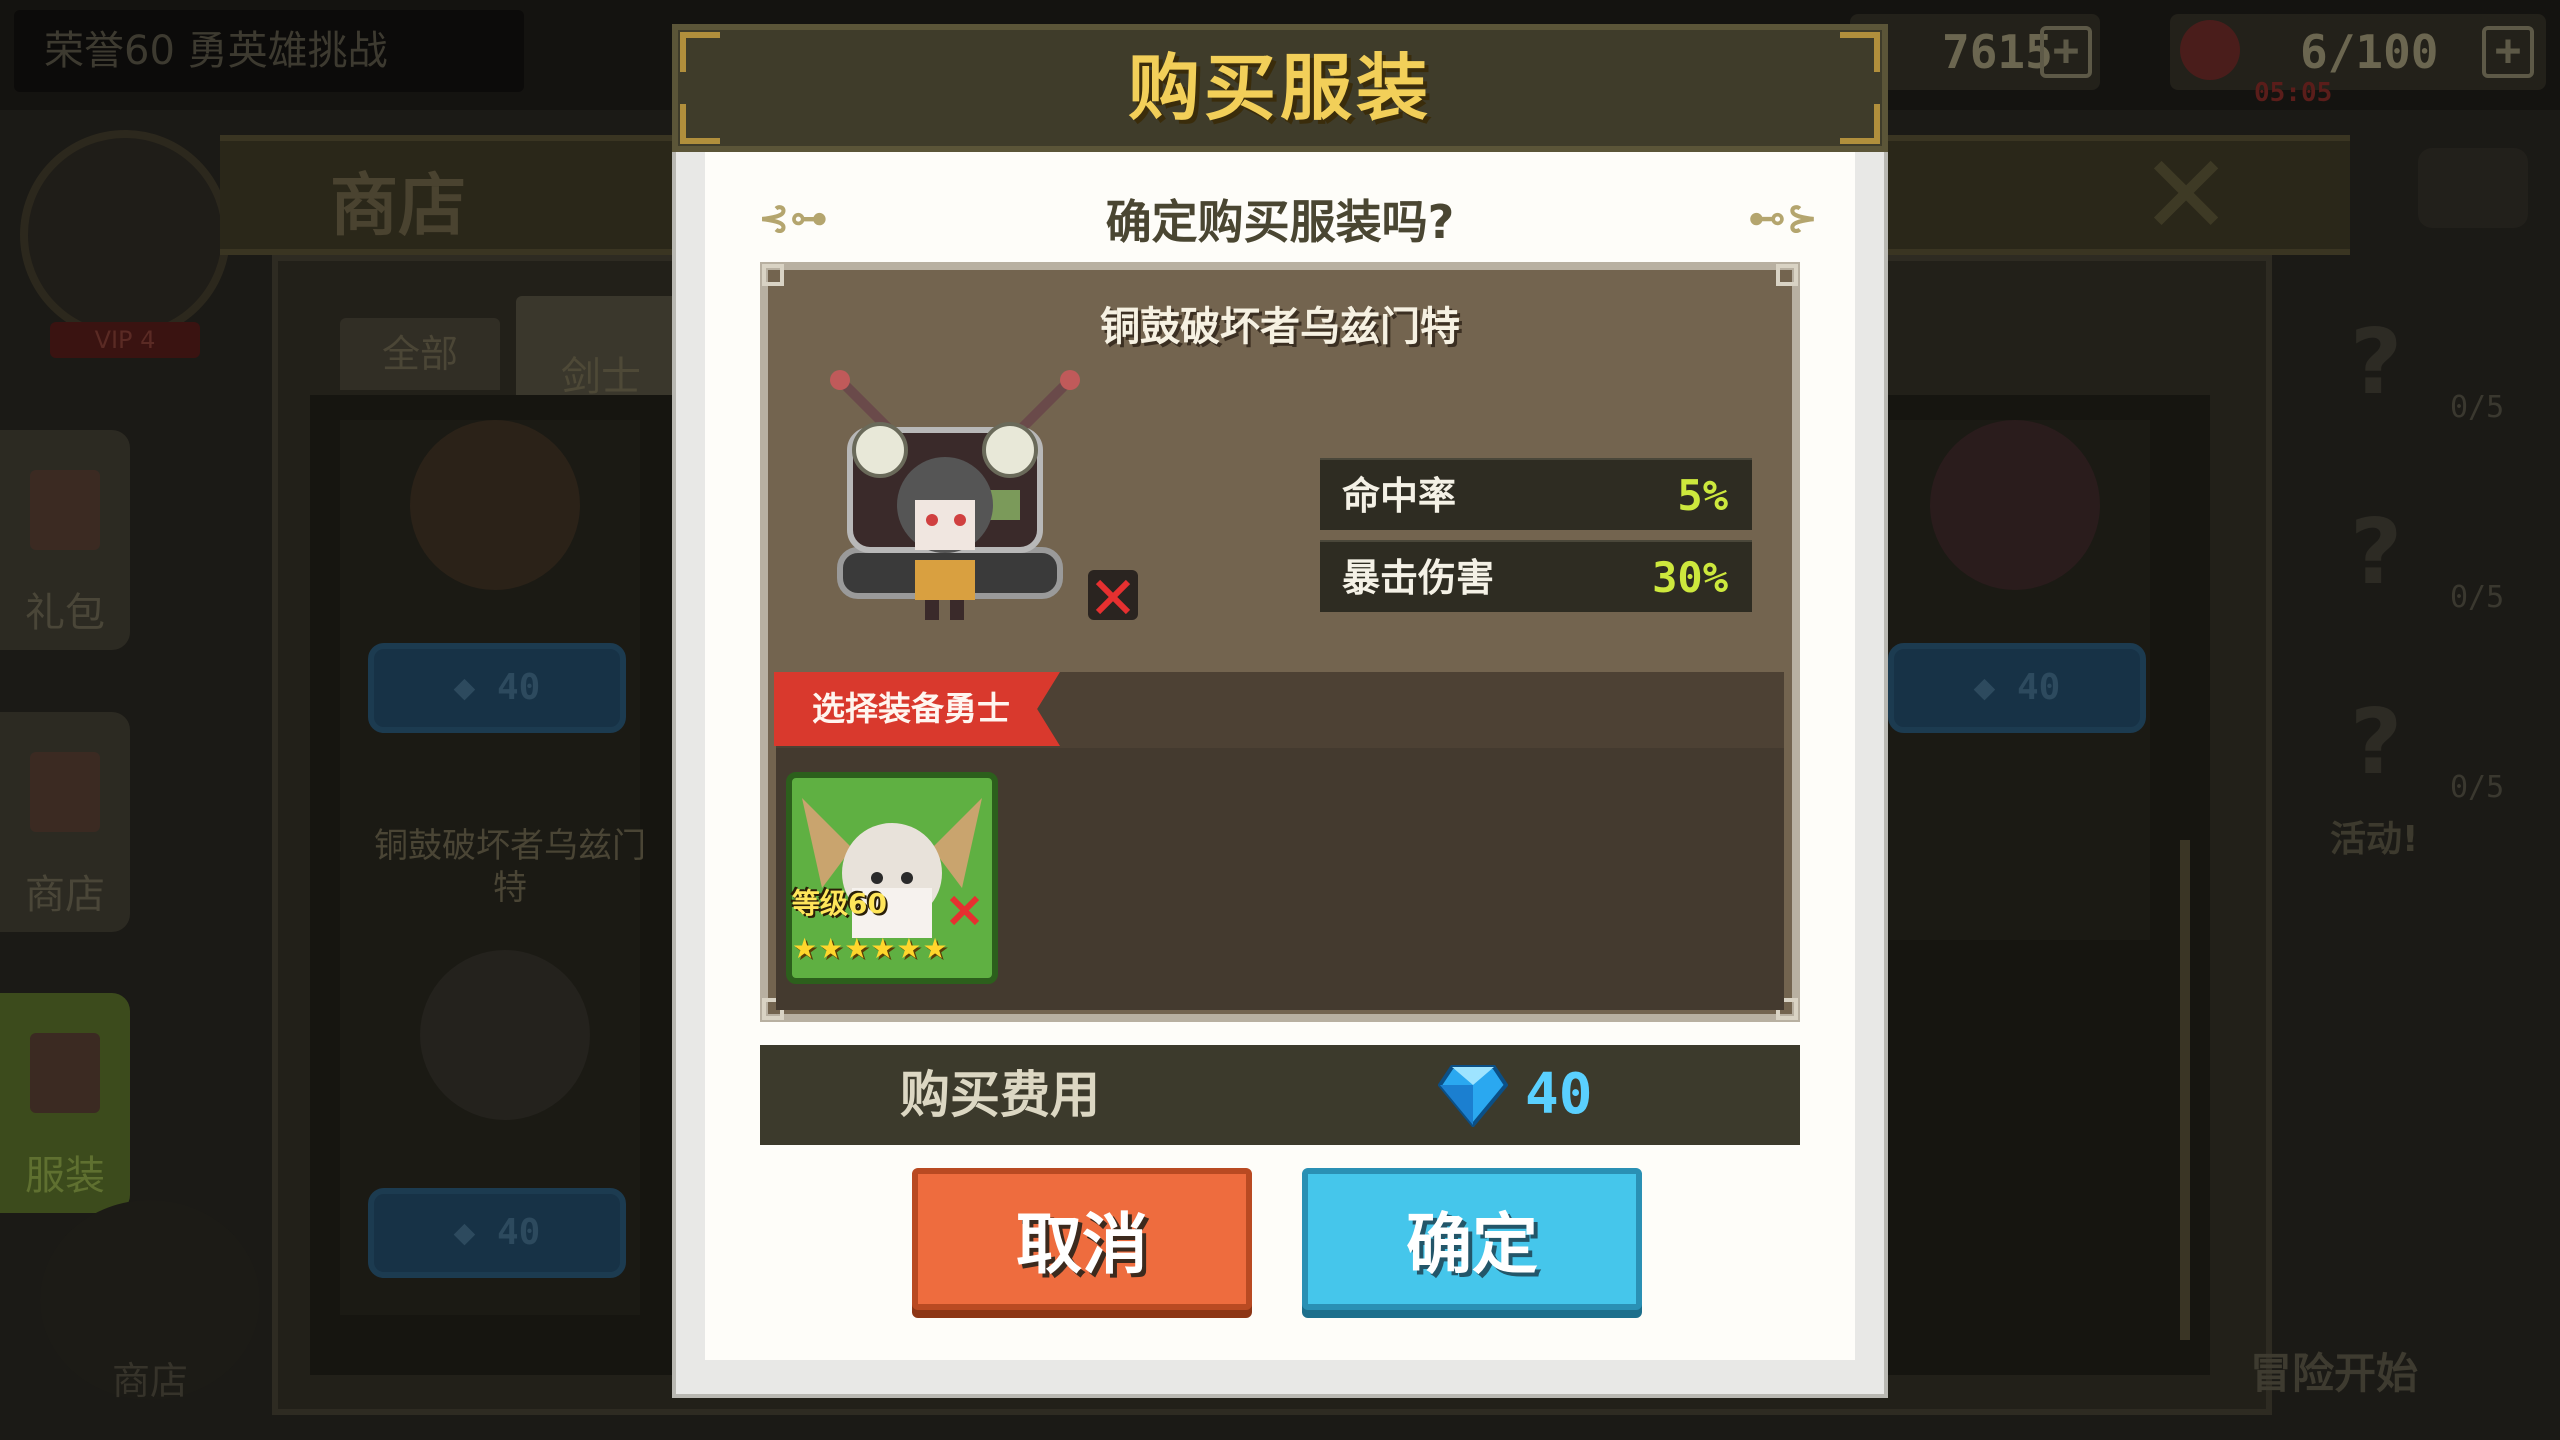 Image resolution: width=2560 pixels, height=1440 pixels. I want to click on gift-icon, so click(65, 510).